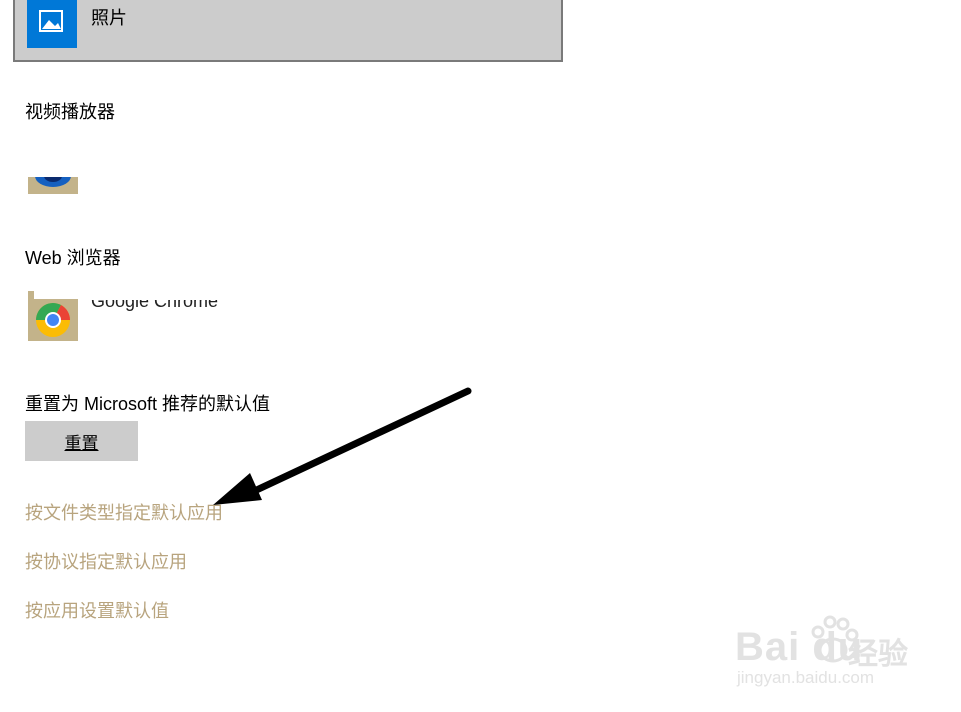 The image size is (961, 712). Describe the element at coordinates (806, 677) in the screenshot. I see `watermark-url: jingyan.baidu.com` at that location.